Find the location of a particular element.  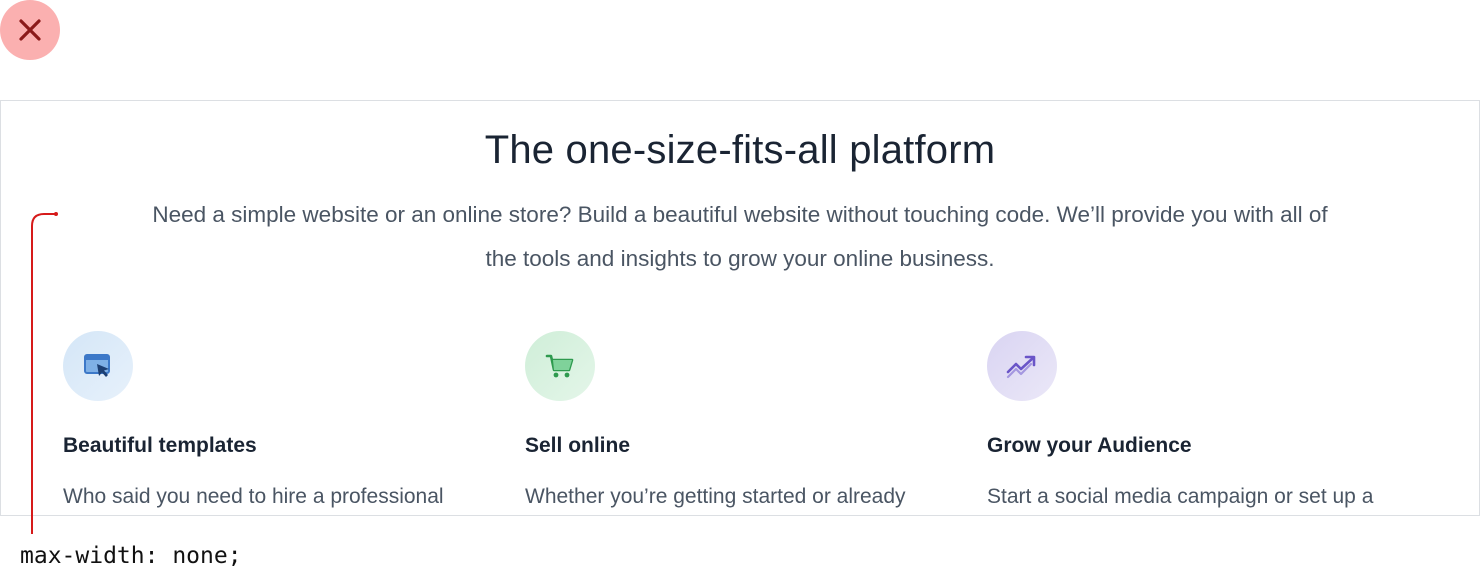

browser-cursor-icon is located at coordinates (98, 366).